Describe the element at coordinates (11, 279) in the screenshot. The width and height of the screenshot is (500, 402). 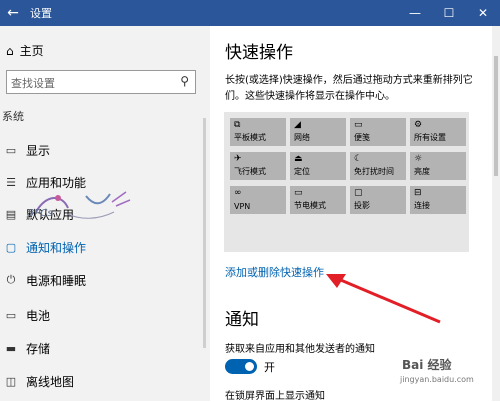
I see `power-icon: ⏻` at that location.